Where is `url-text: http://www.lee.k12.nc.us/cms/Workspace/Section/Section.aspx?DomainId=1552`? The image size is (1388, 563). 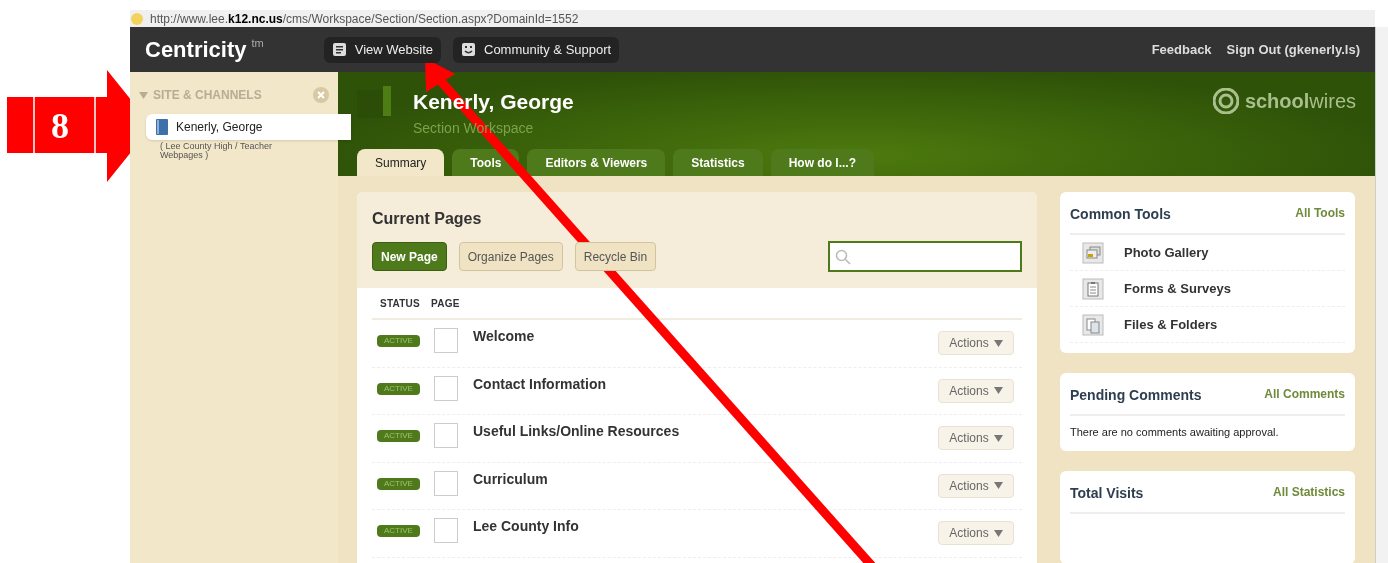 url-text: http://www.lee.k12.nc.us/cms/Workspace/Section/Section.aspx?DomainId=1552 is located at coordinates (364, 19).